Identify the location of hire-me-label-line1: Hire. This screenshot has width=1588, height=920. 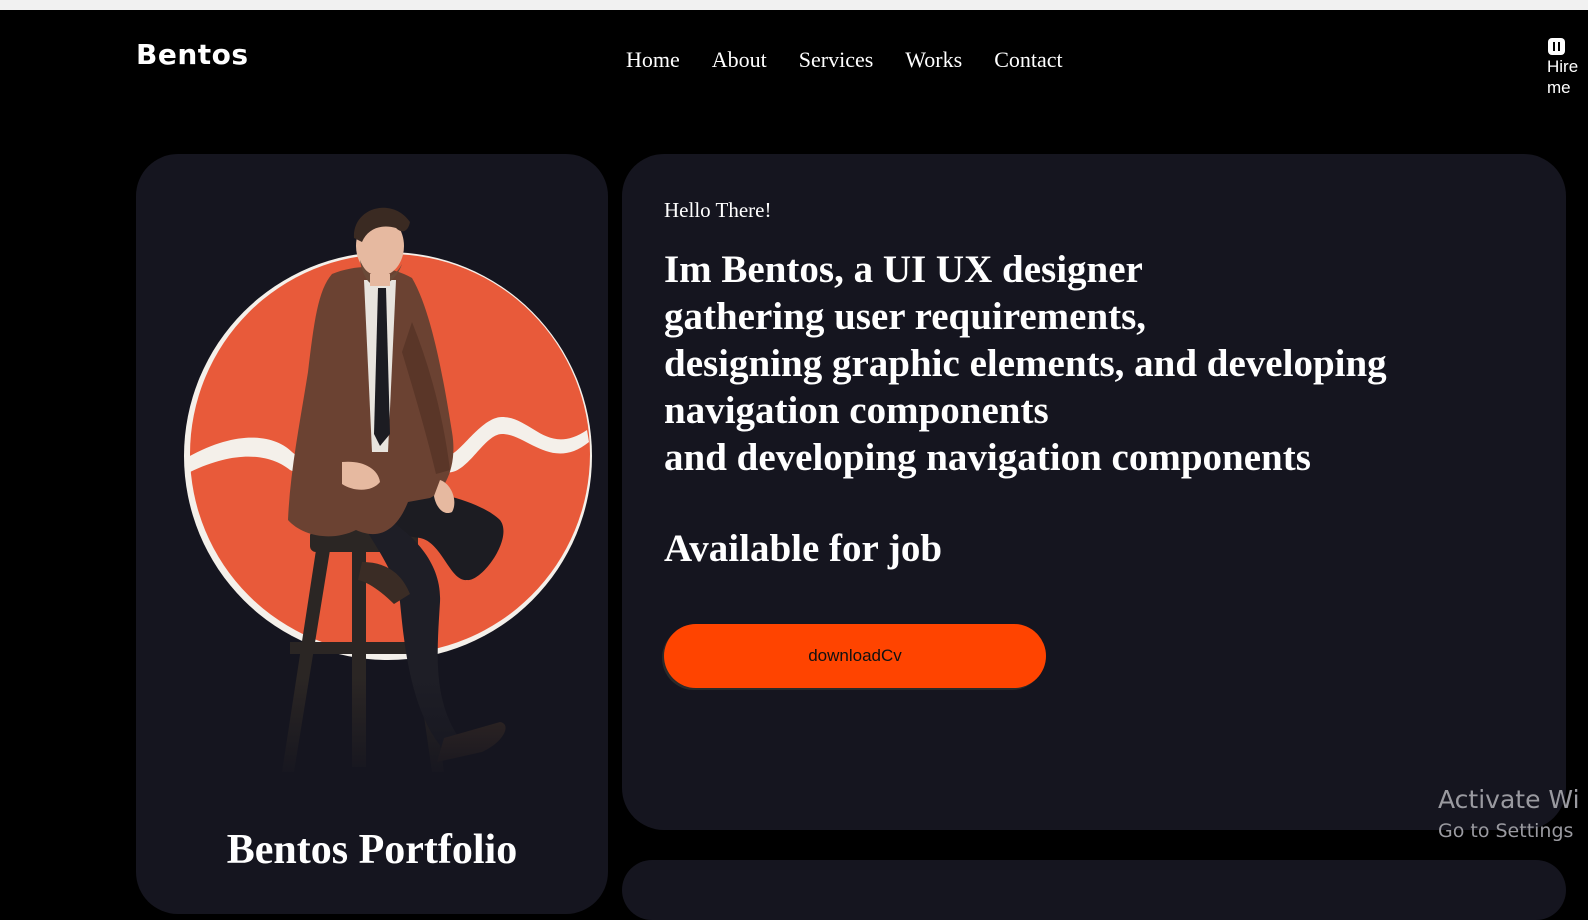
(1563, 66).